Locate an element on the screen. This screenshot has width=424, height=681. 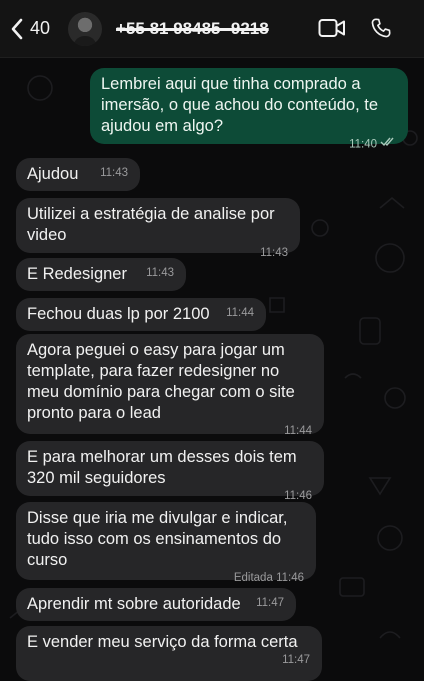
incoming-message: Fechou duas lp por 2100 11:44 is located at coordinates (141, 314).